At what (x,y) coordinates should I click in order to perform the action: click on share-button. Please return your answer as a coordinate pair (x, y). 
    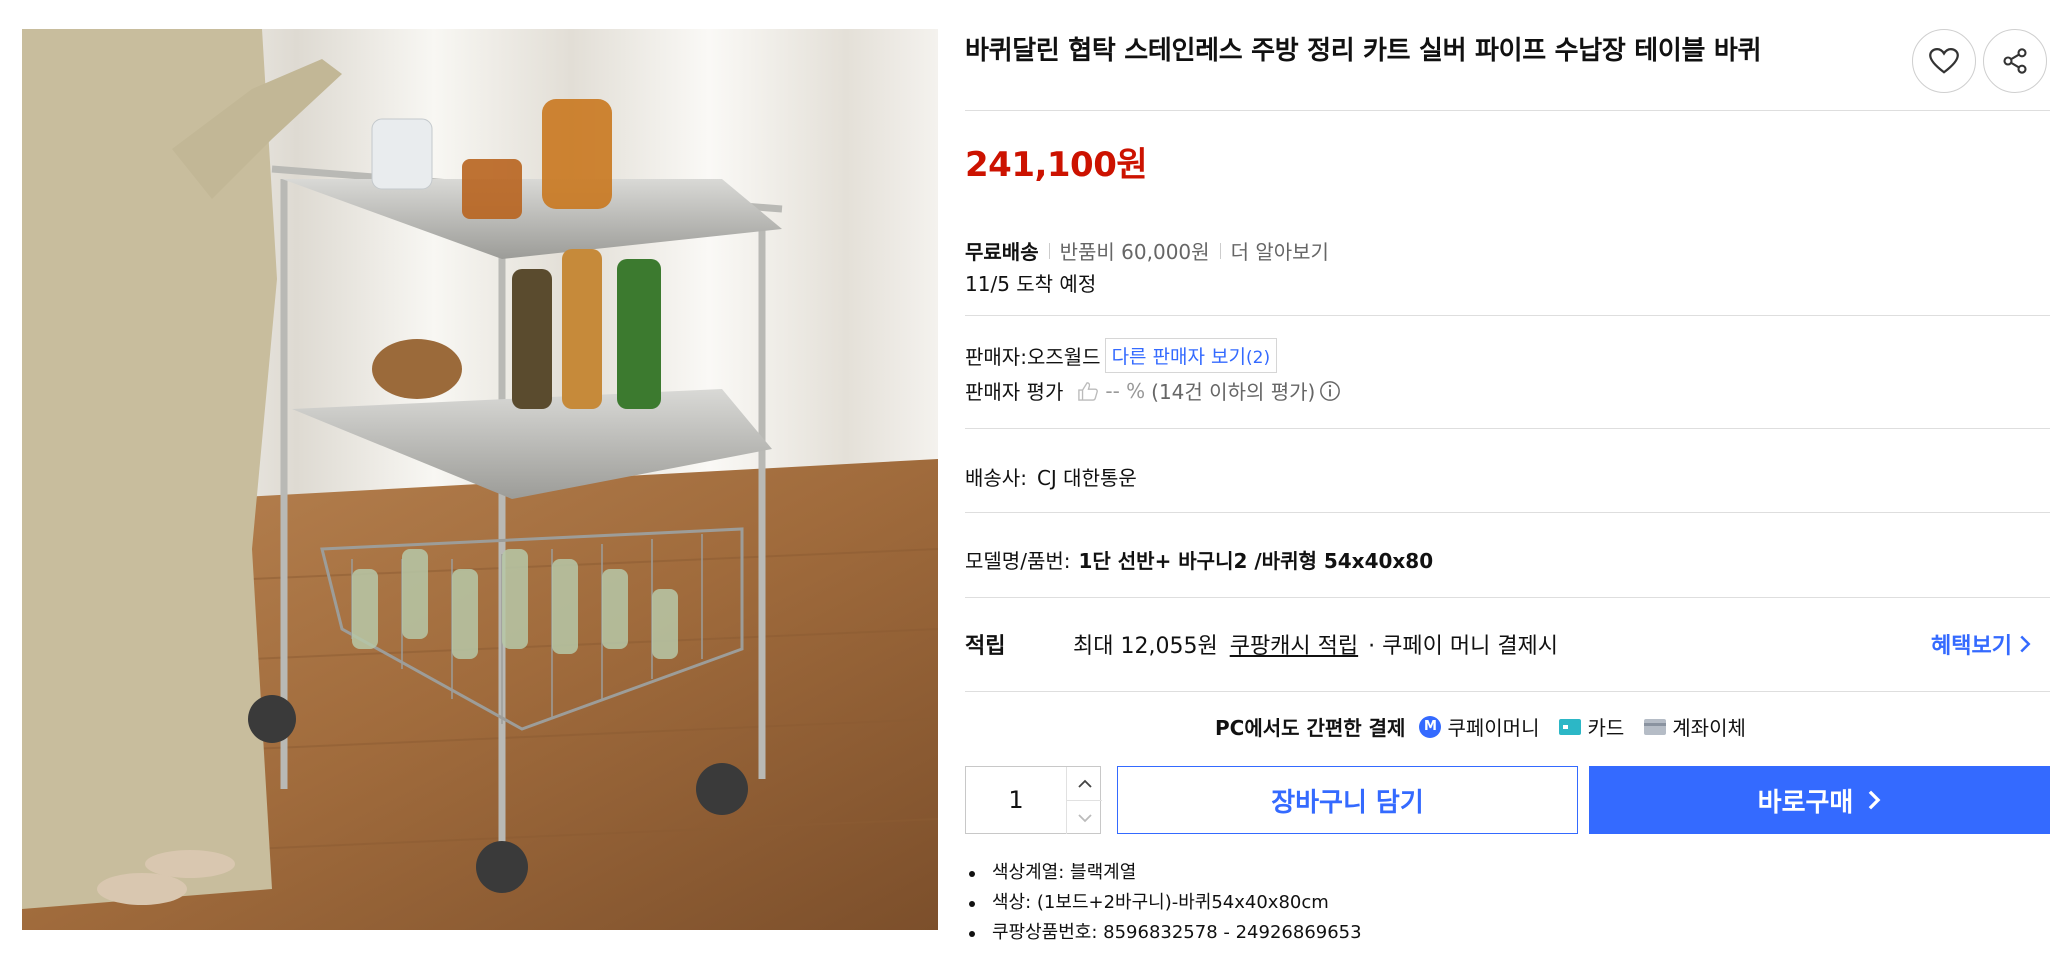
    Looking at the image, I should click on (2015, 61).